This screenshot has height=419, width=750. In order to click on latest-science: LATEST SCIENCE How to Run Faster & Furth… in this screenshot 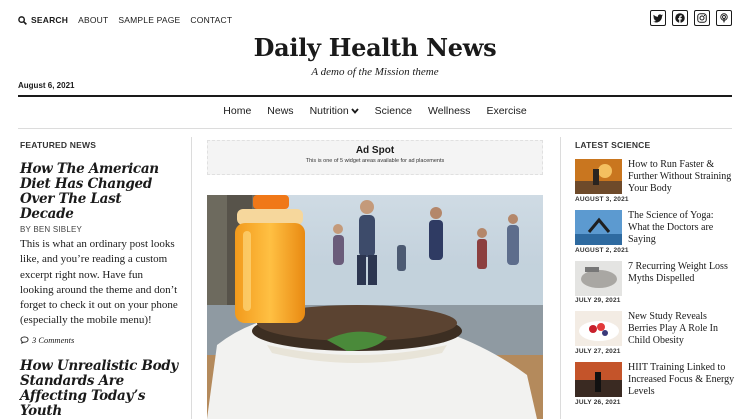, I will do `click(655, 273)`.